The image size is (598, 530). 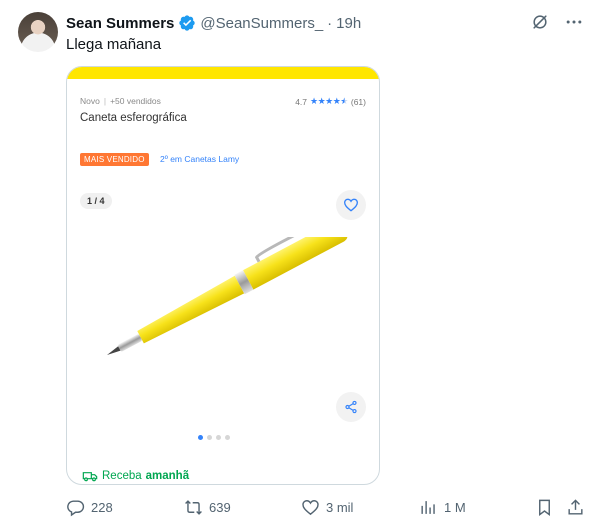 I want to click on grok-icon, so click(x=540, y=22).